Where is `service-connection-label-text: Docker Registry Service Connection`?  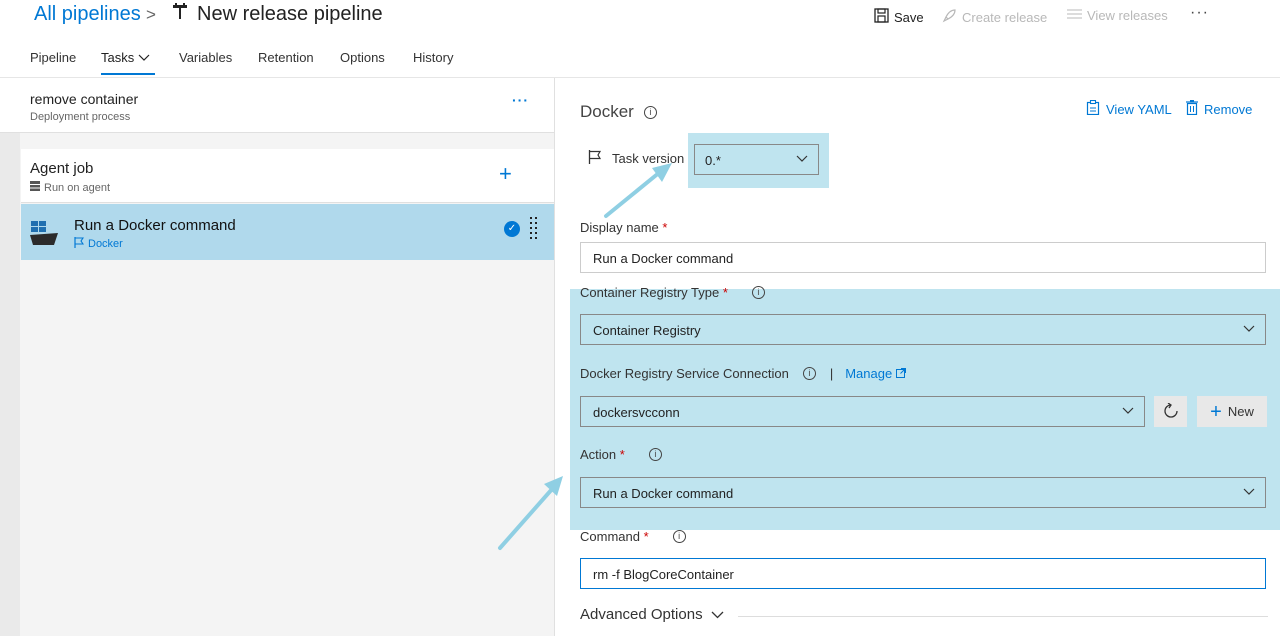
service-connection-label-text: Docker Registry Service Connection is located at coordinates (684, 373).